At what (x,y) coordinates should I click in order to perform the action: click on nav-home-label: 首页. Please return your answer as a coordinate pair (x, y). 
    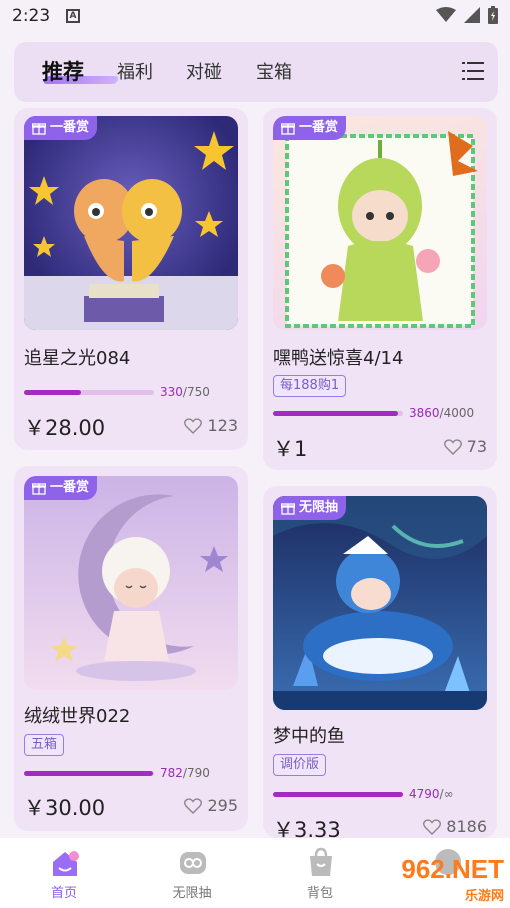
    Looking at the image, I should click on (63, 893).